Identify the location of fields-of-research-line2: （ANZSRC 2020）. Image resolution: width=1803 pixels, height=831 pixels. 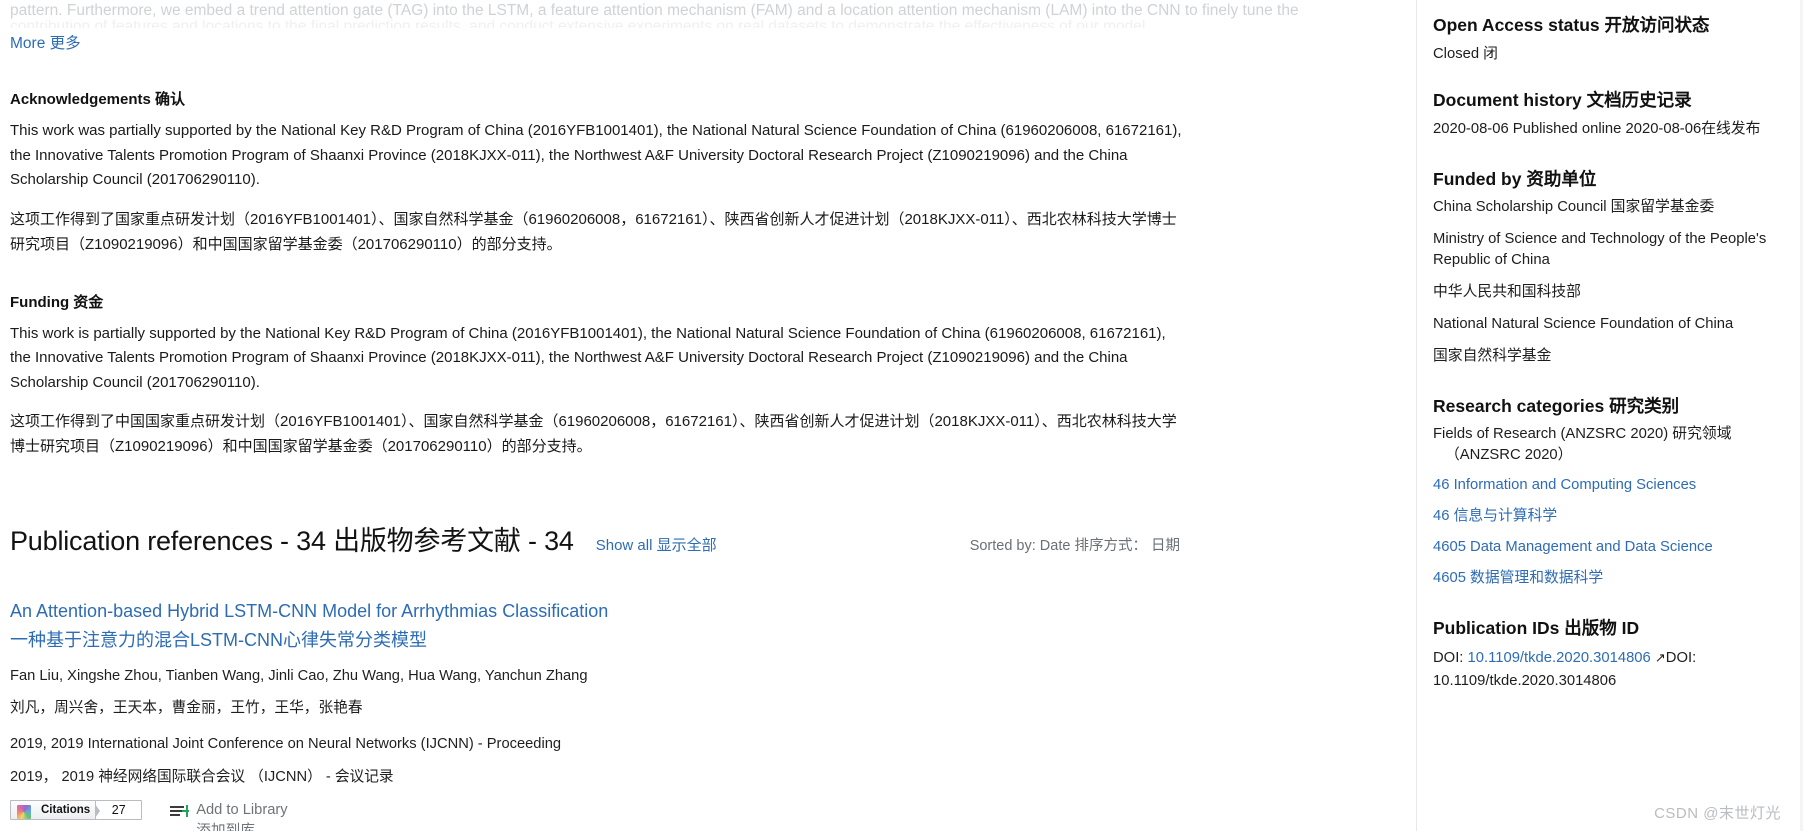
(1509, 455).